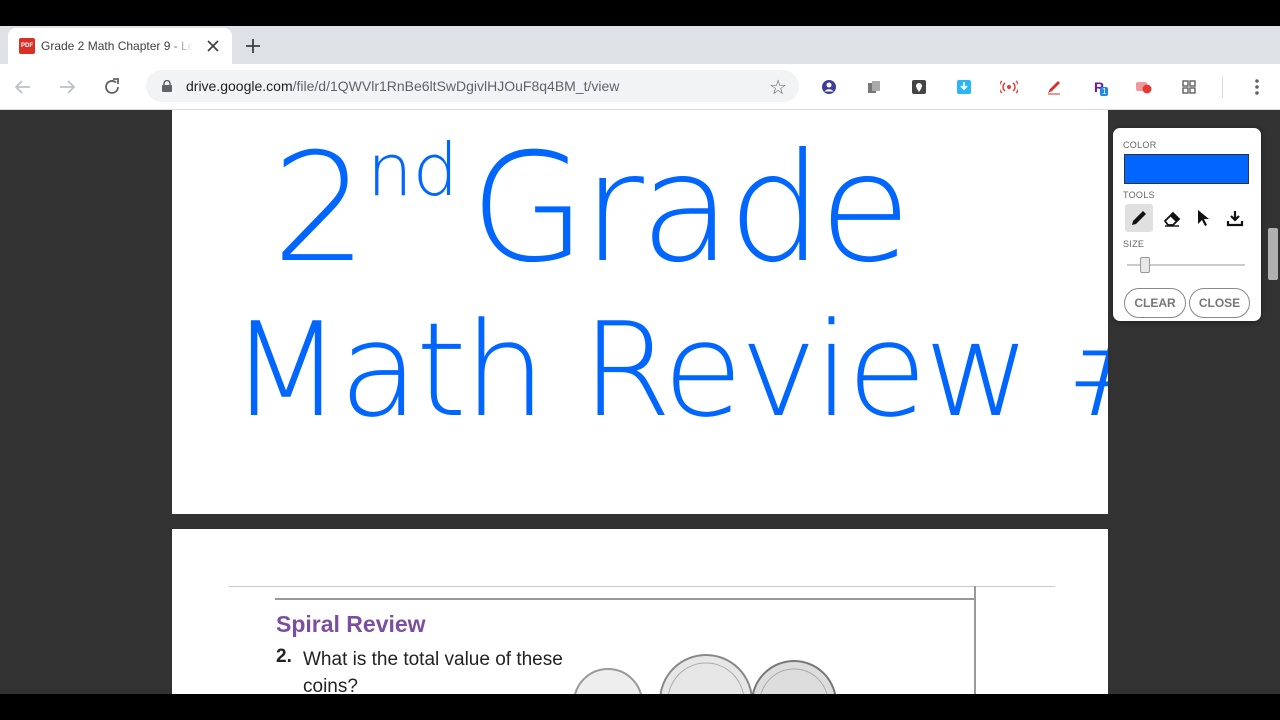 The width and height of the screenshot is (1280, 720). What do you see at coordinates (112, 87) in the screenshot?
I see `reload-button` at bounding box center [112, 87].